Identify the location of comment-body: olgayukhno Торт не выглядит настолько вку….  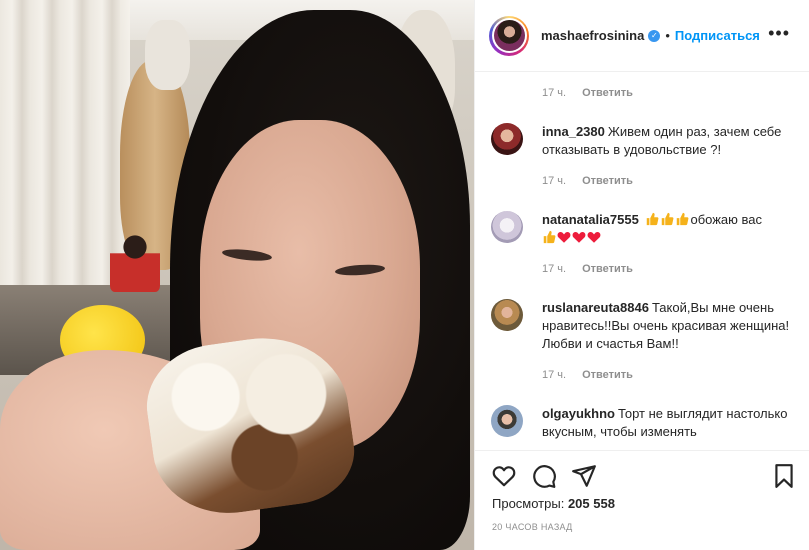
(669, 423).